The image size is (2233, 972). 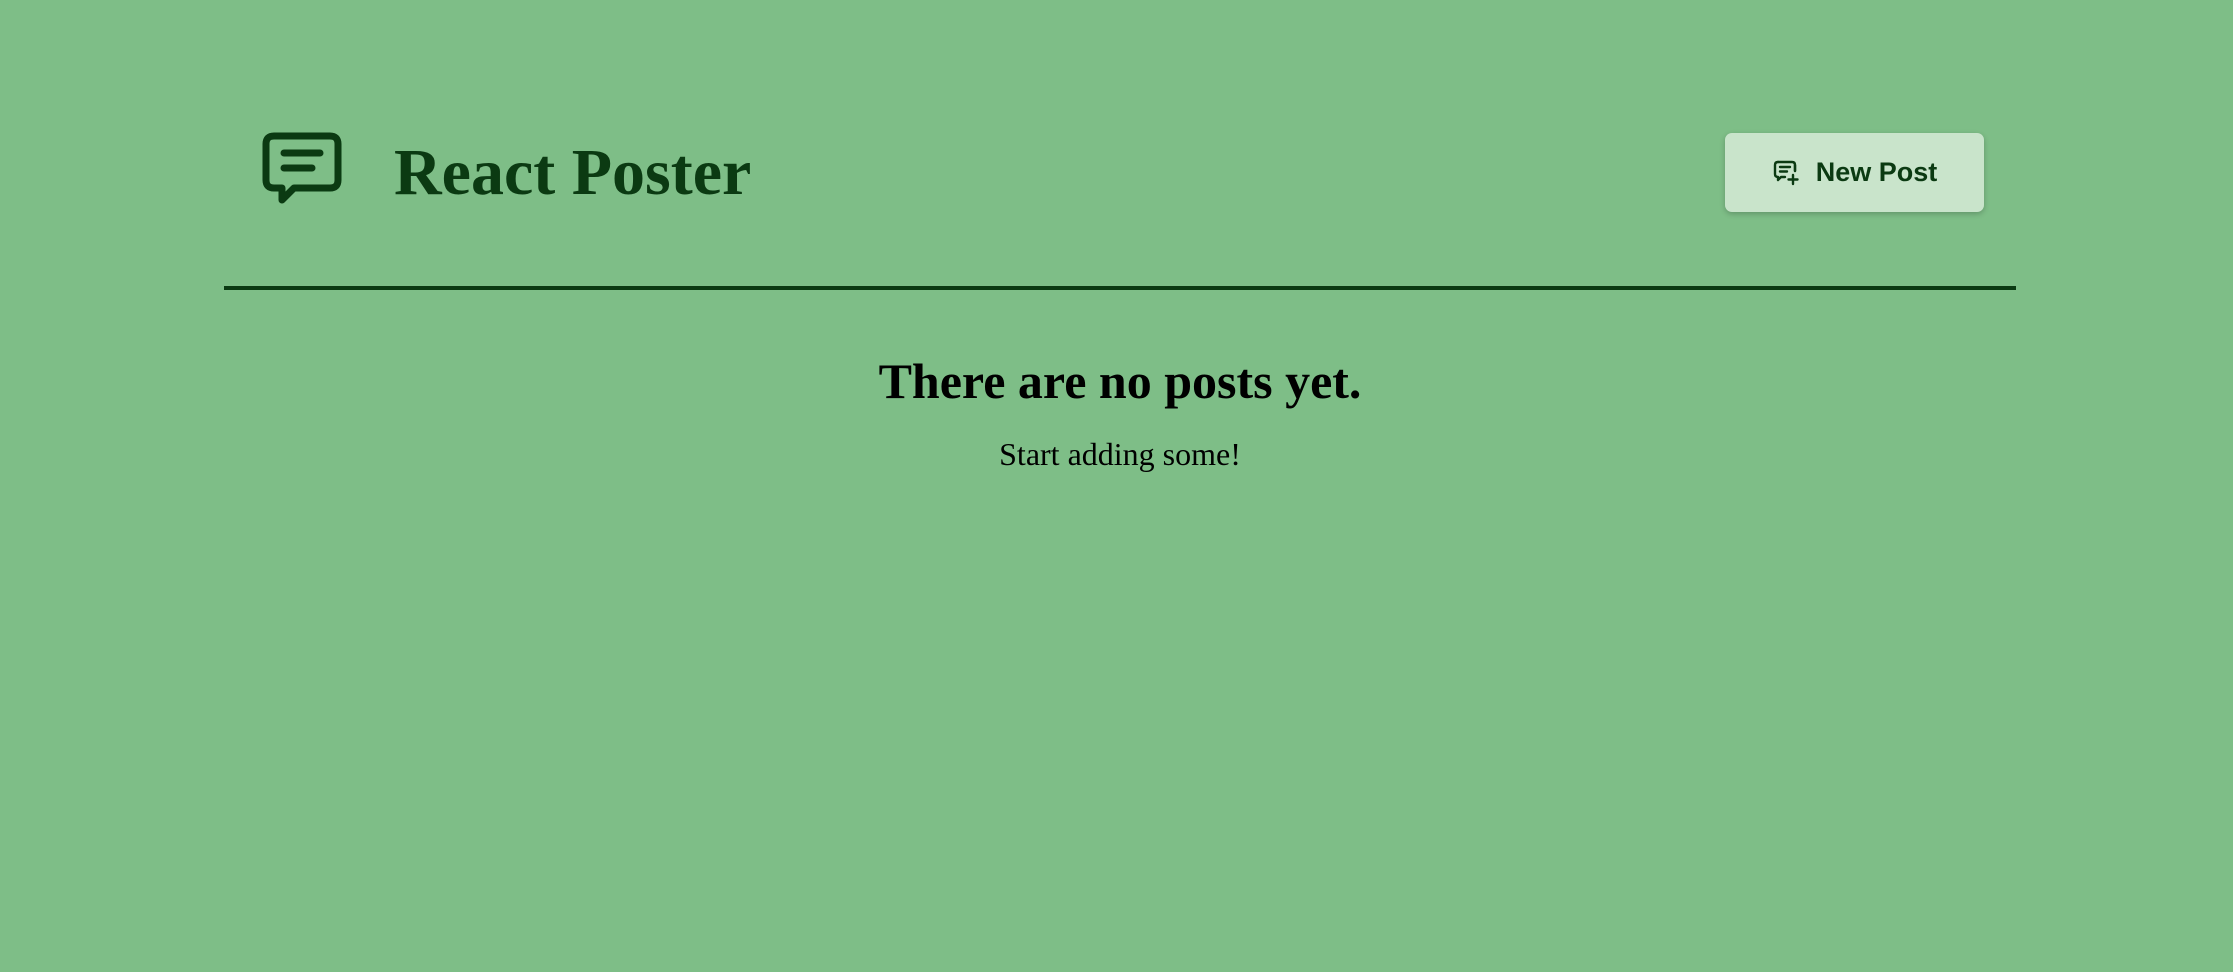 What do you see at coordinates (1876, 172) in the screenshot?
I see `new-post-button-label: New Post` at bounding box center [1876, 172].